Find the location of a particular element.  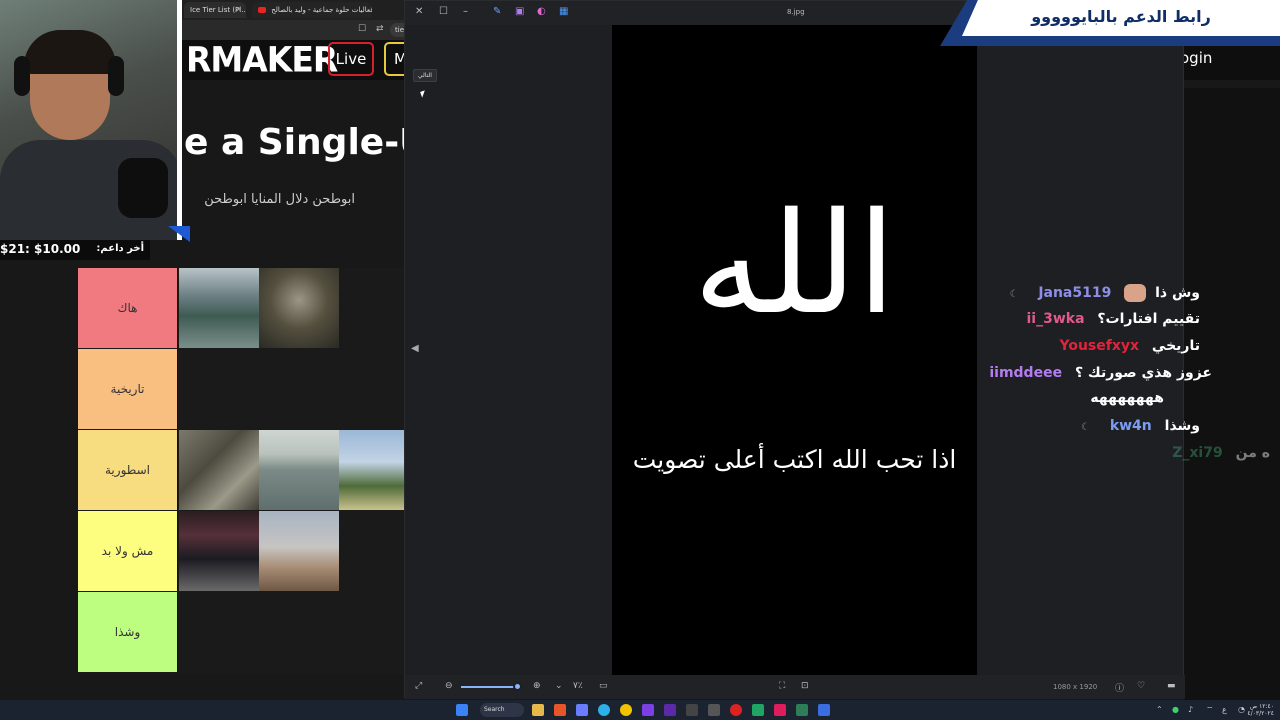

chat-username: ii_3wka is located at coordinates (1055, 319).